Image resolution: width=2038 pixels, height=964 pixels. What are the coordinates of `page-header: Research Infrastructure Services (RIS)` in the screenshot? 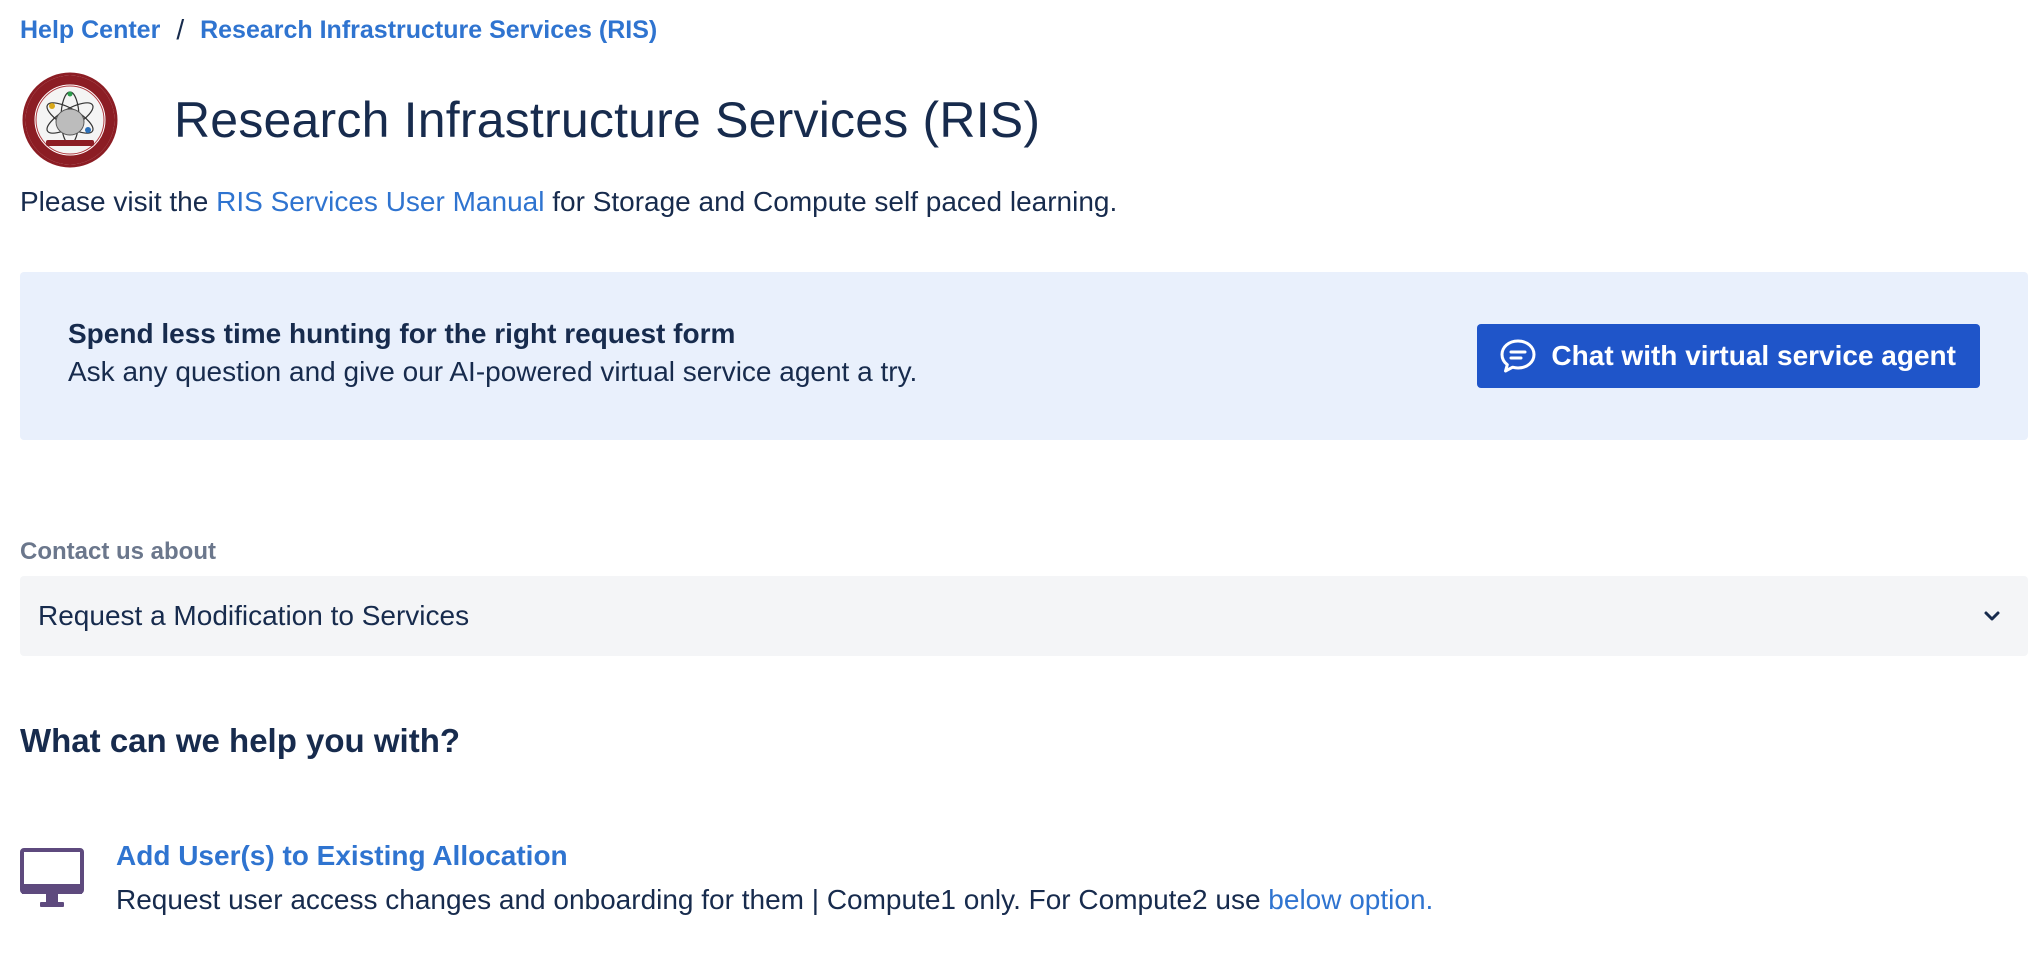 It's located at (531, 120).